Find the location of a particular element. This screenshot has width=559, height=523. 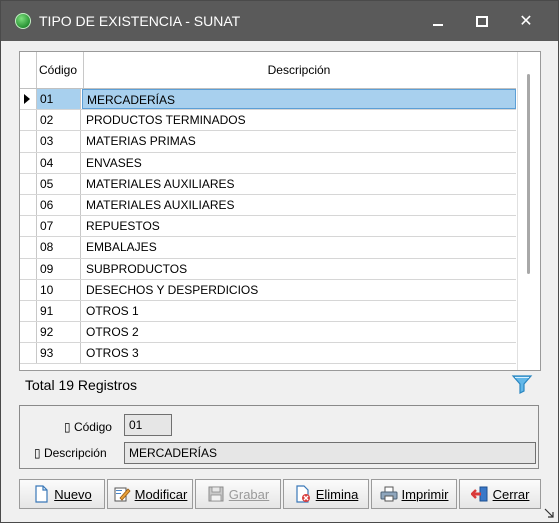

column-header-code: Código is located at coordinates (60, 70).